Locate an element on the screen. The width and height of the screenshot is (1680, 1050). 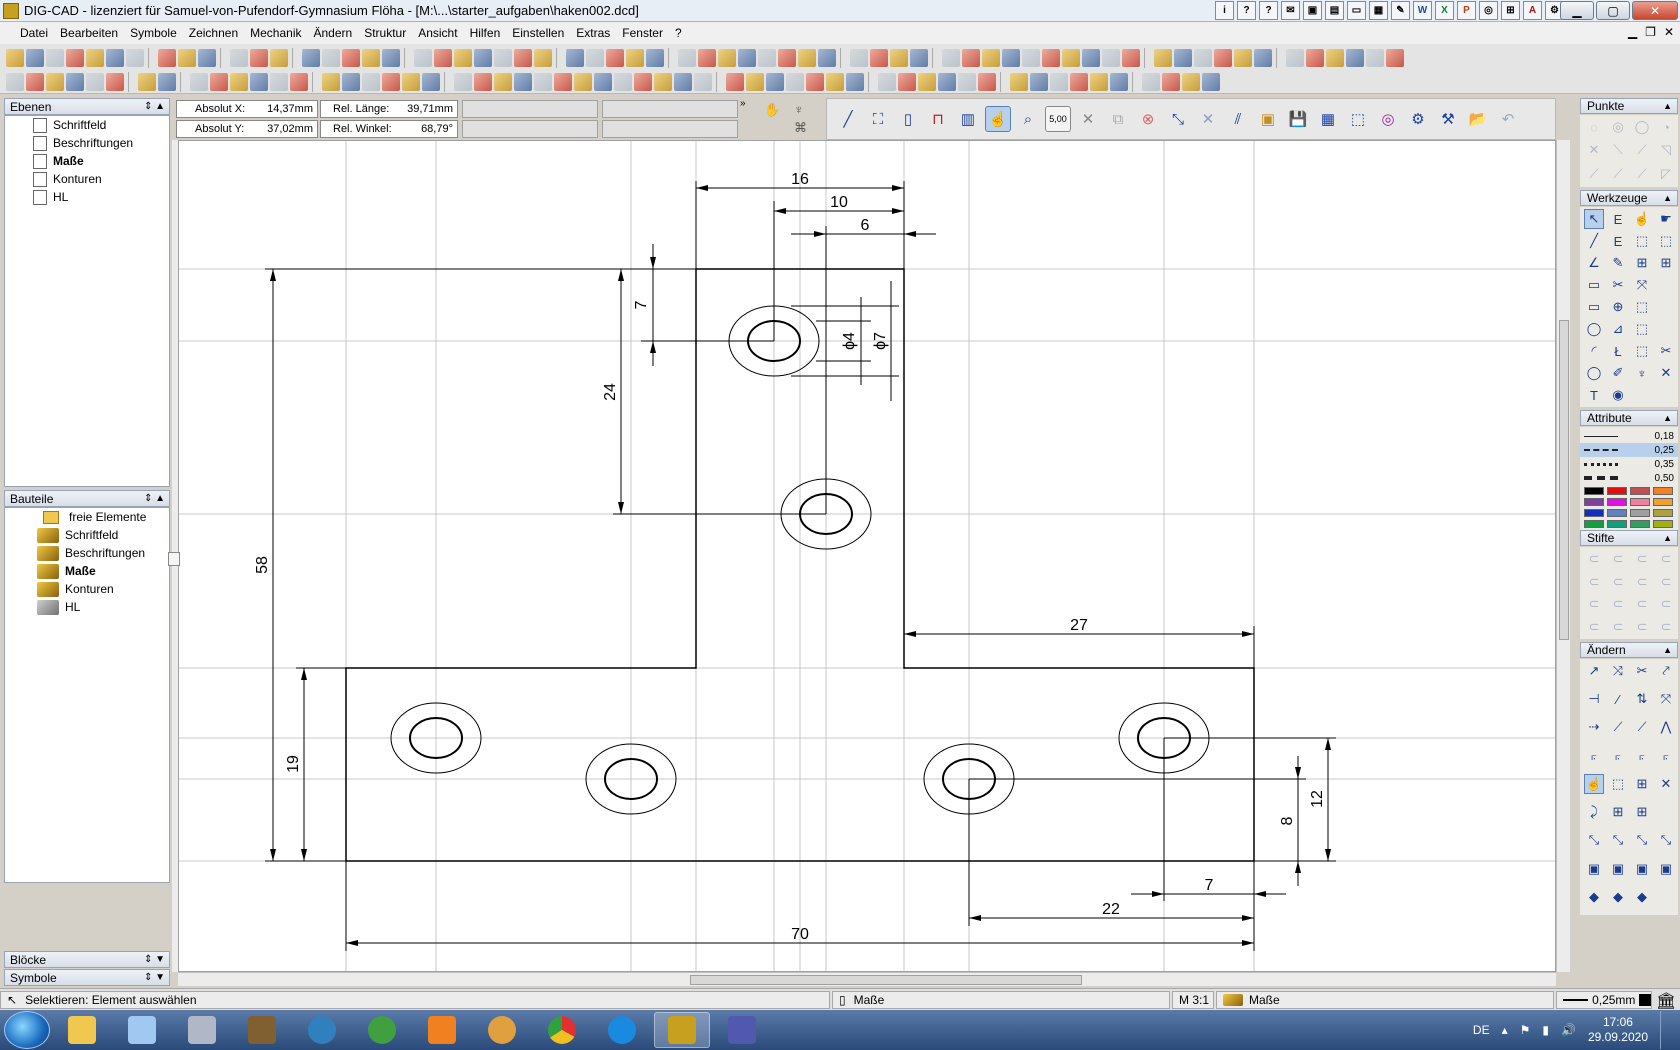
bauteile-header: Bauteile ⇕ ▲ is located at coordinates (87, 498).